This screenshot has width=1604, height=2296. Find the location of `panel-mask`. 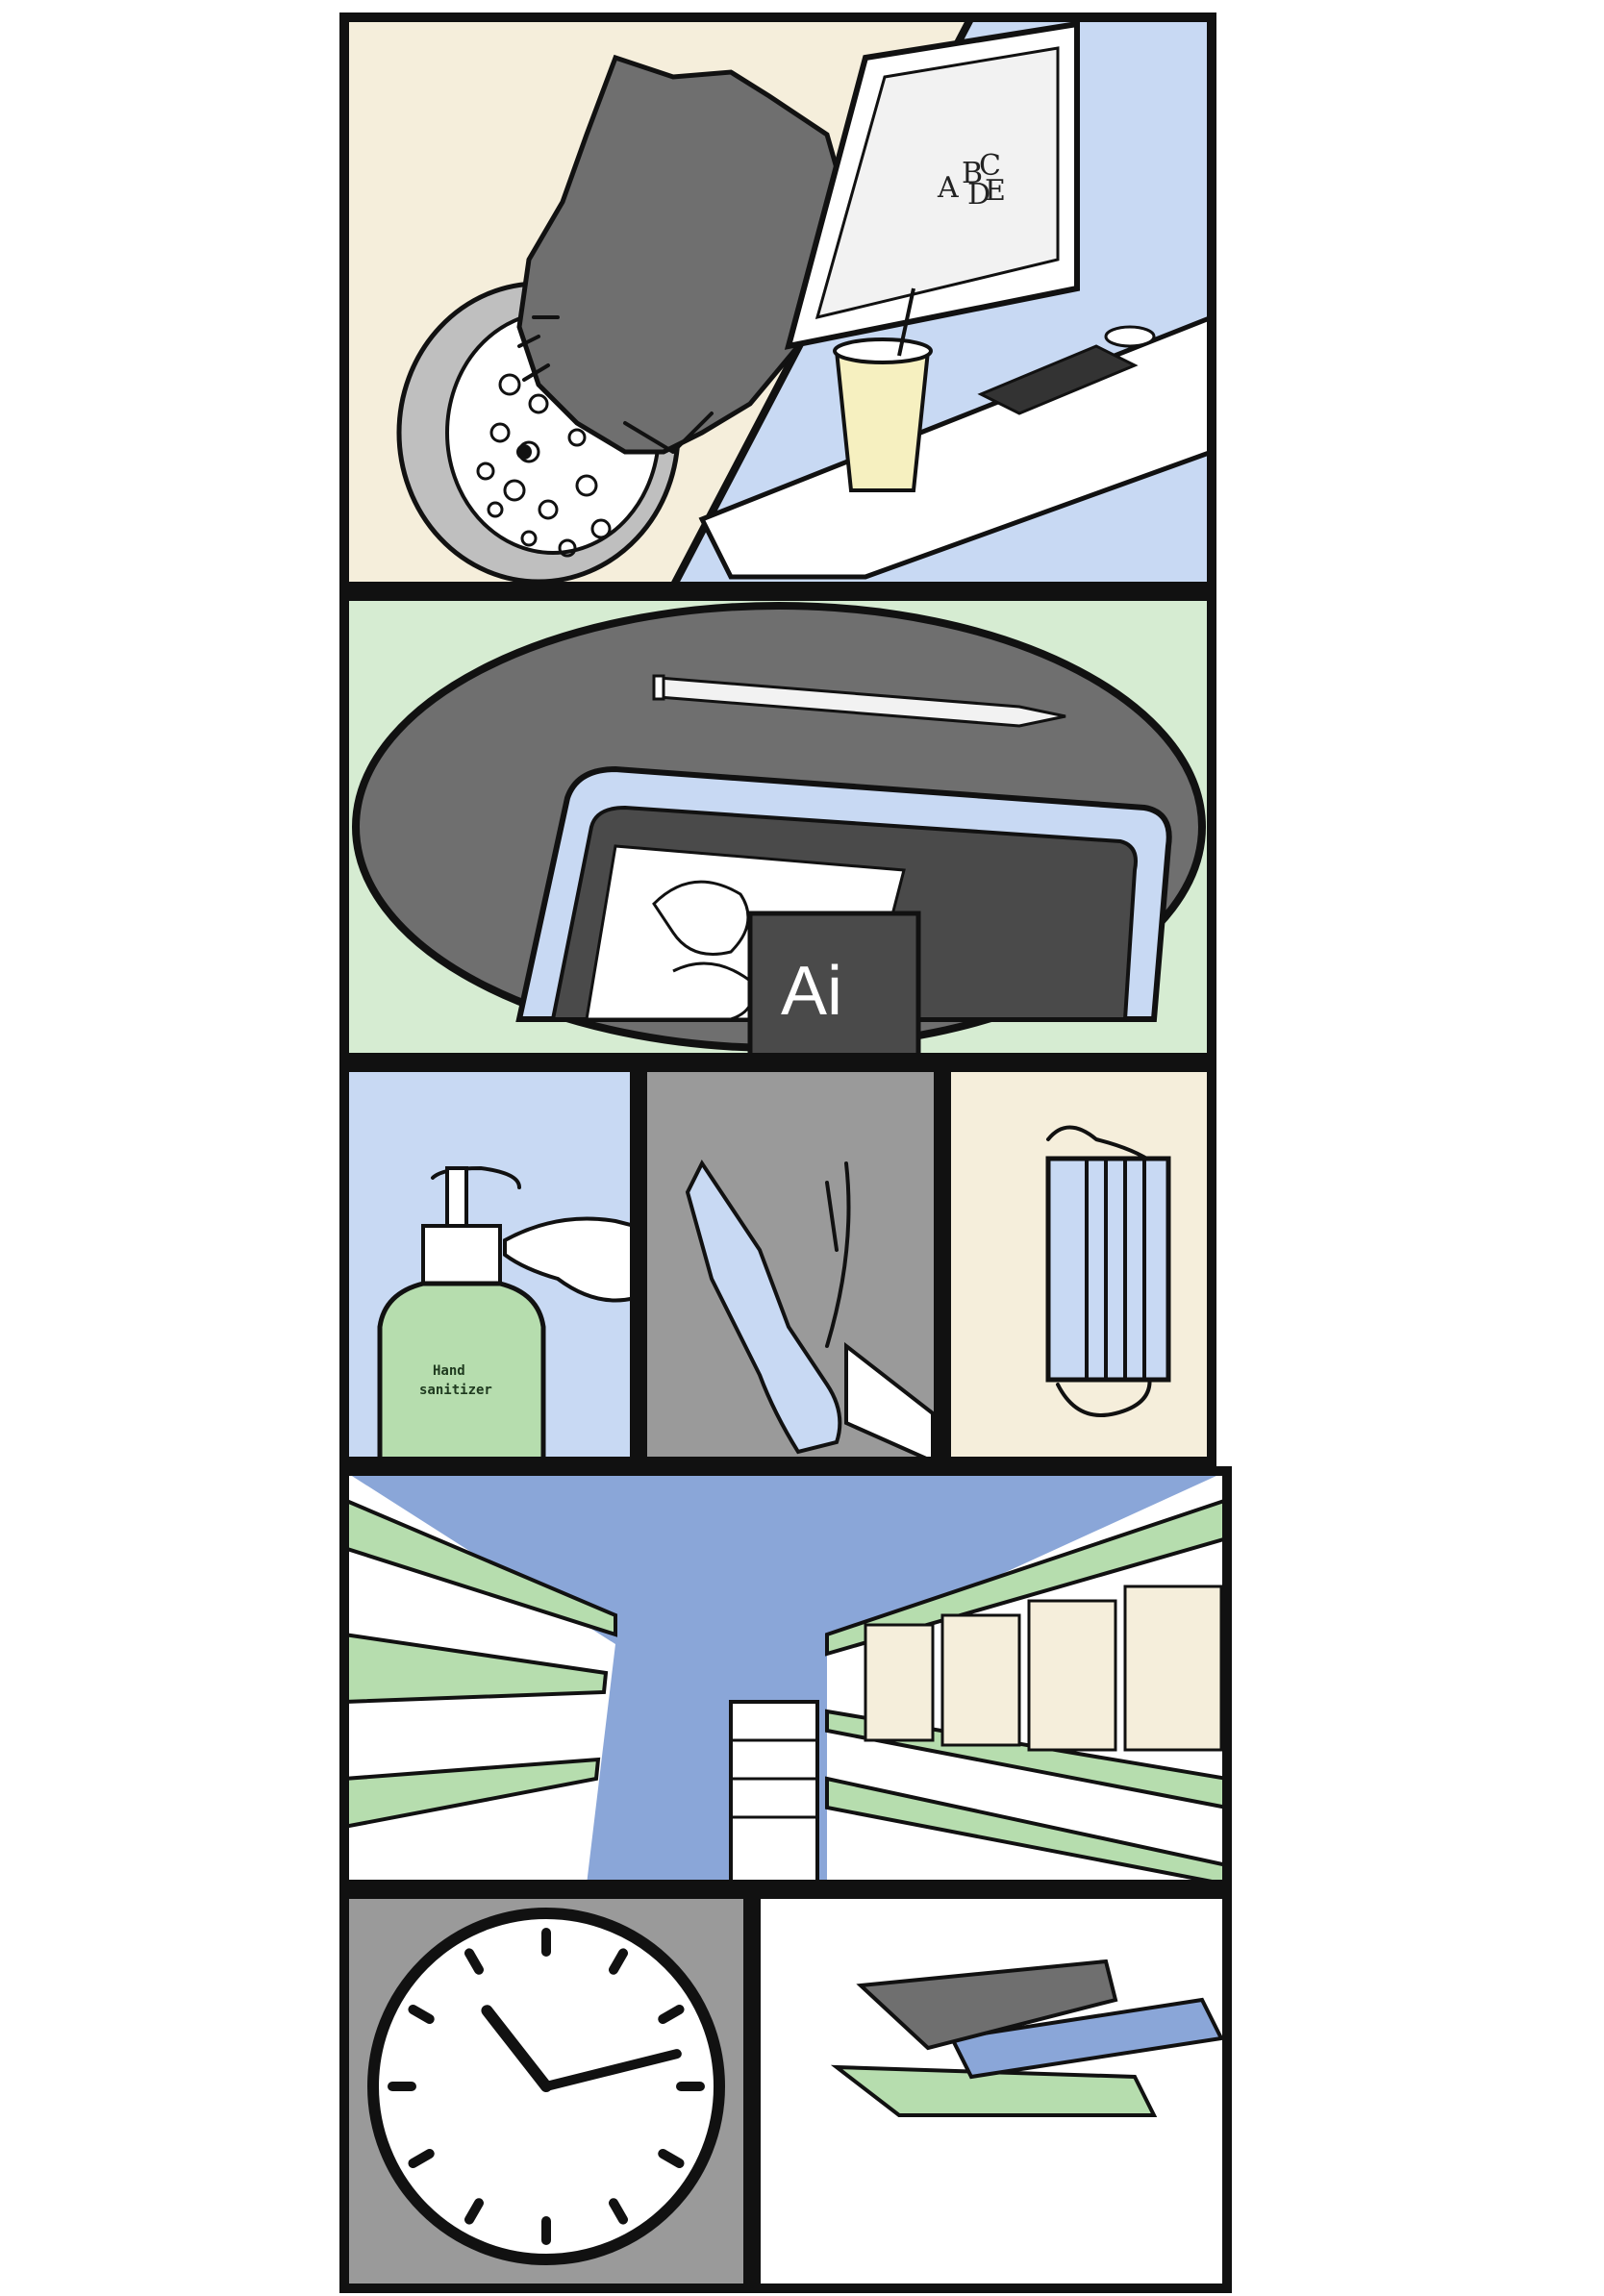

panel-mask is located at coordinates (1078, 1264).